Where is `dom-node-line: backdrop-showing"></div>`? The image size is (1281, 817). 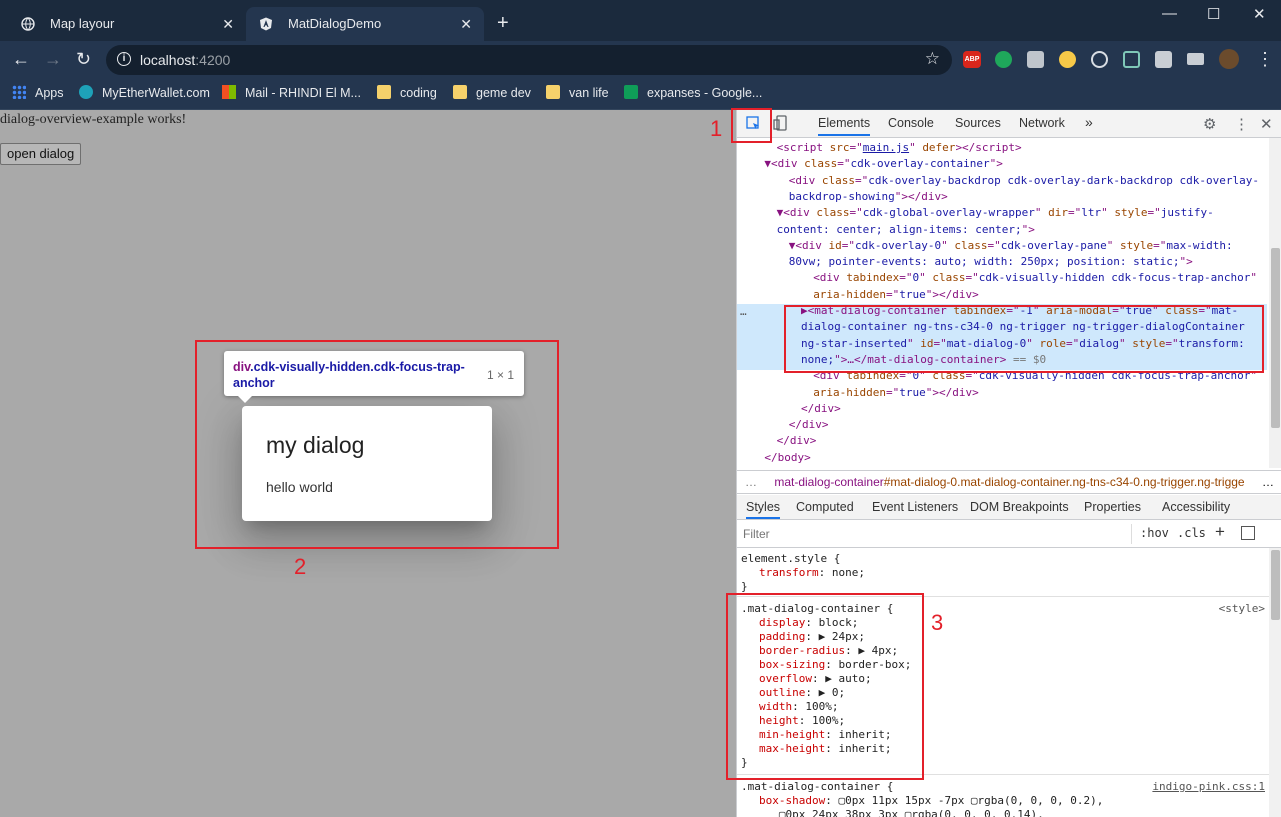 dom-node-line: backdrop-showing"></div> is located at coordinates (868, 197).